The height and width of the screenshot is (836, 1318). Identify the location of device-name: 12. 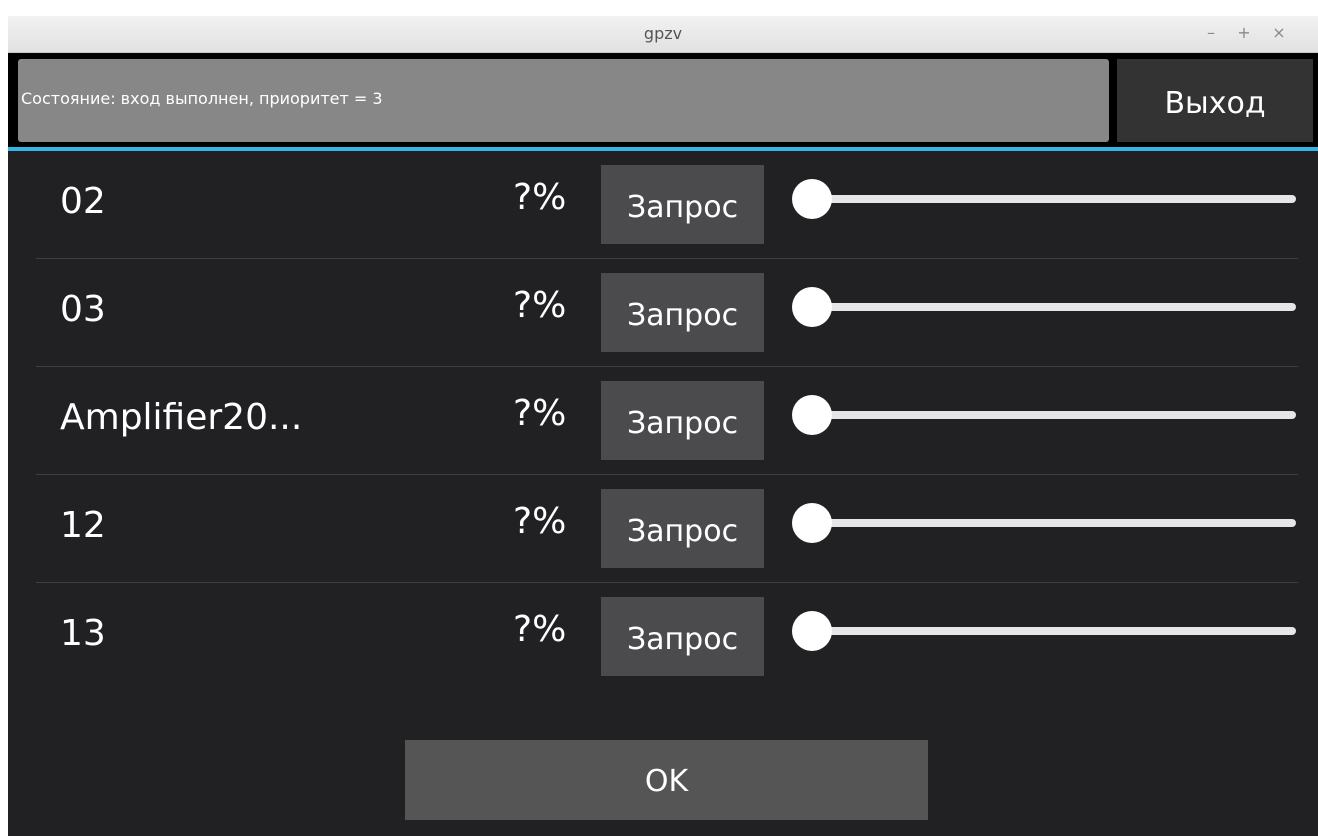
(83, 525).